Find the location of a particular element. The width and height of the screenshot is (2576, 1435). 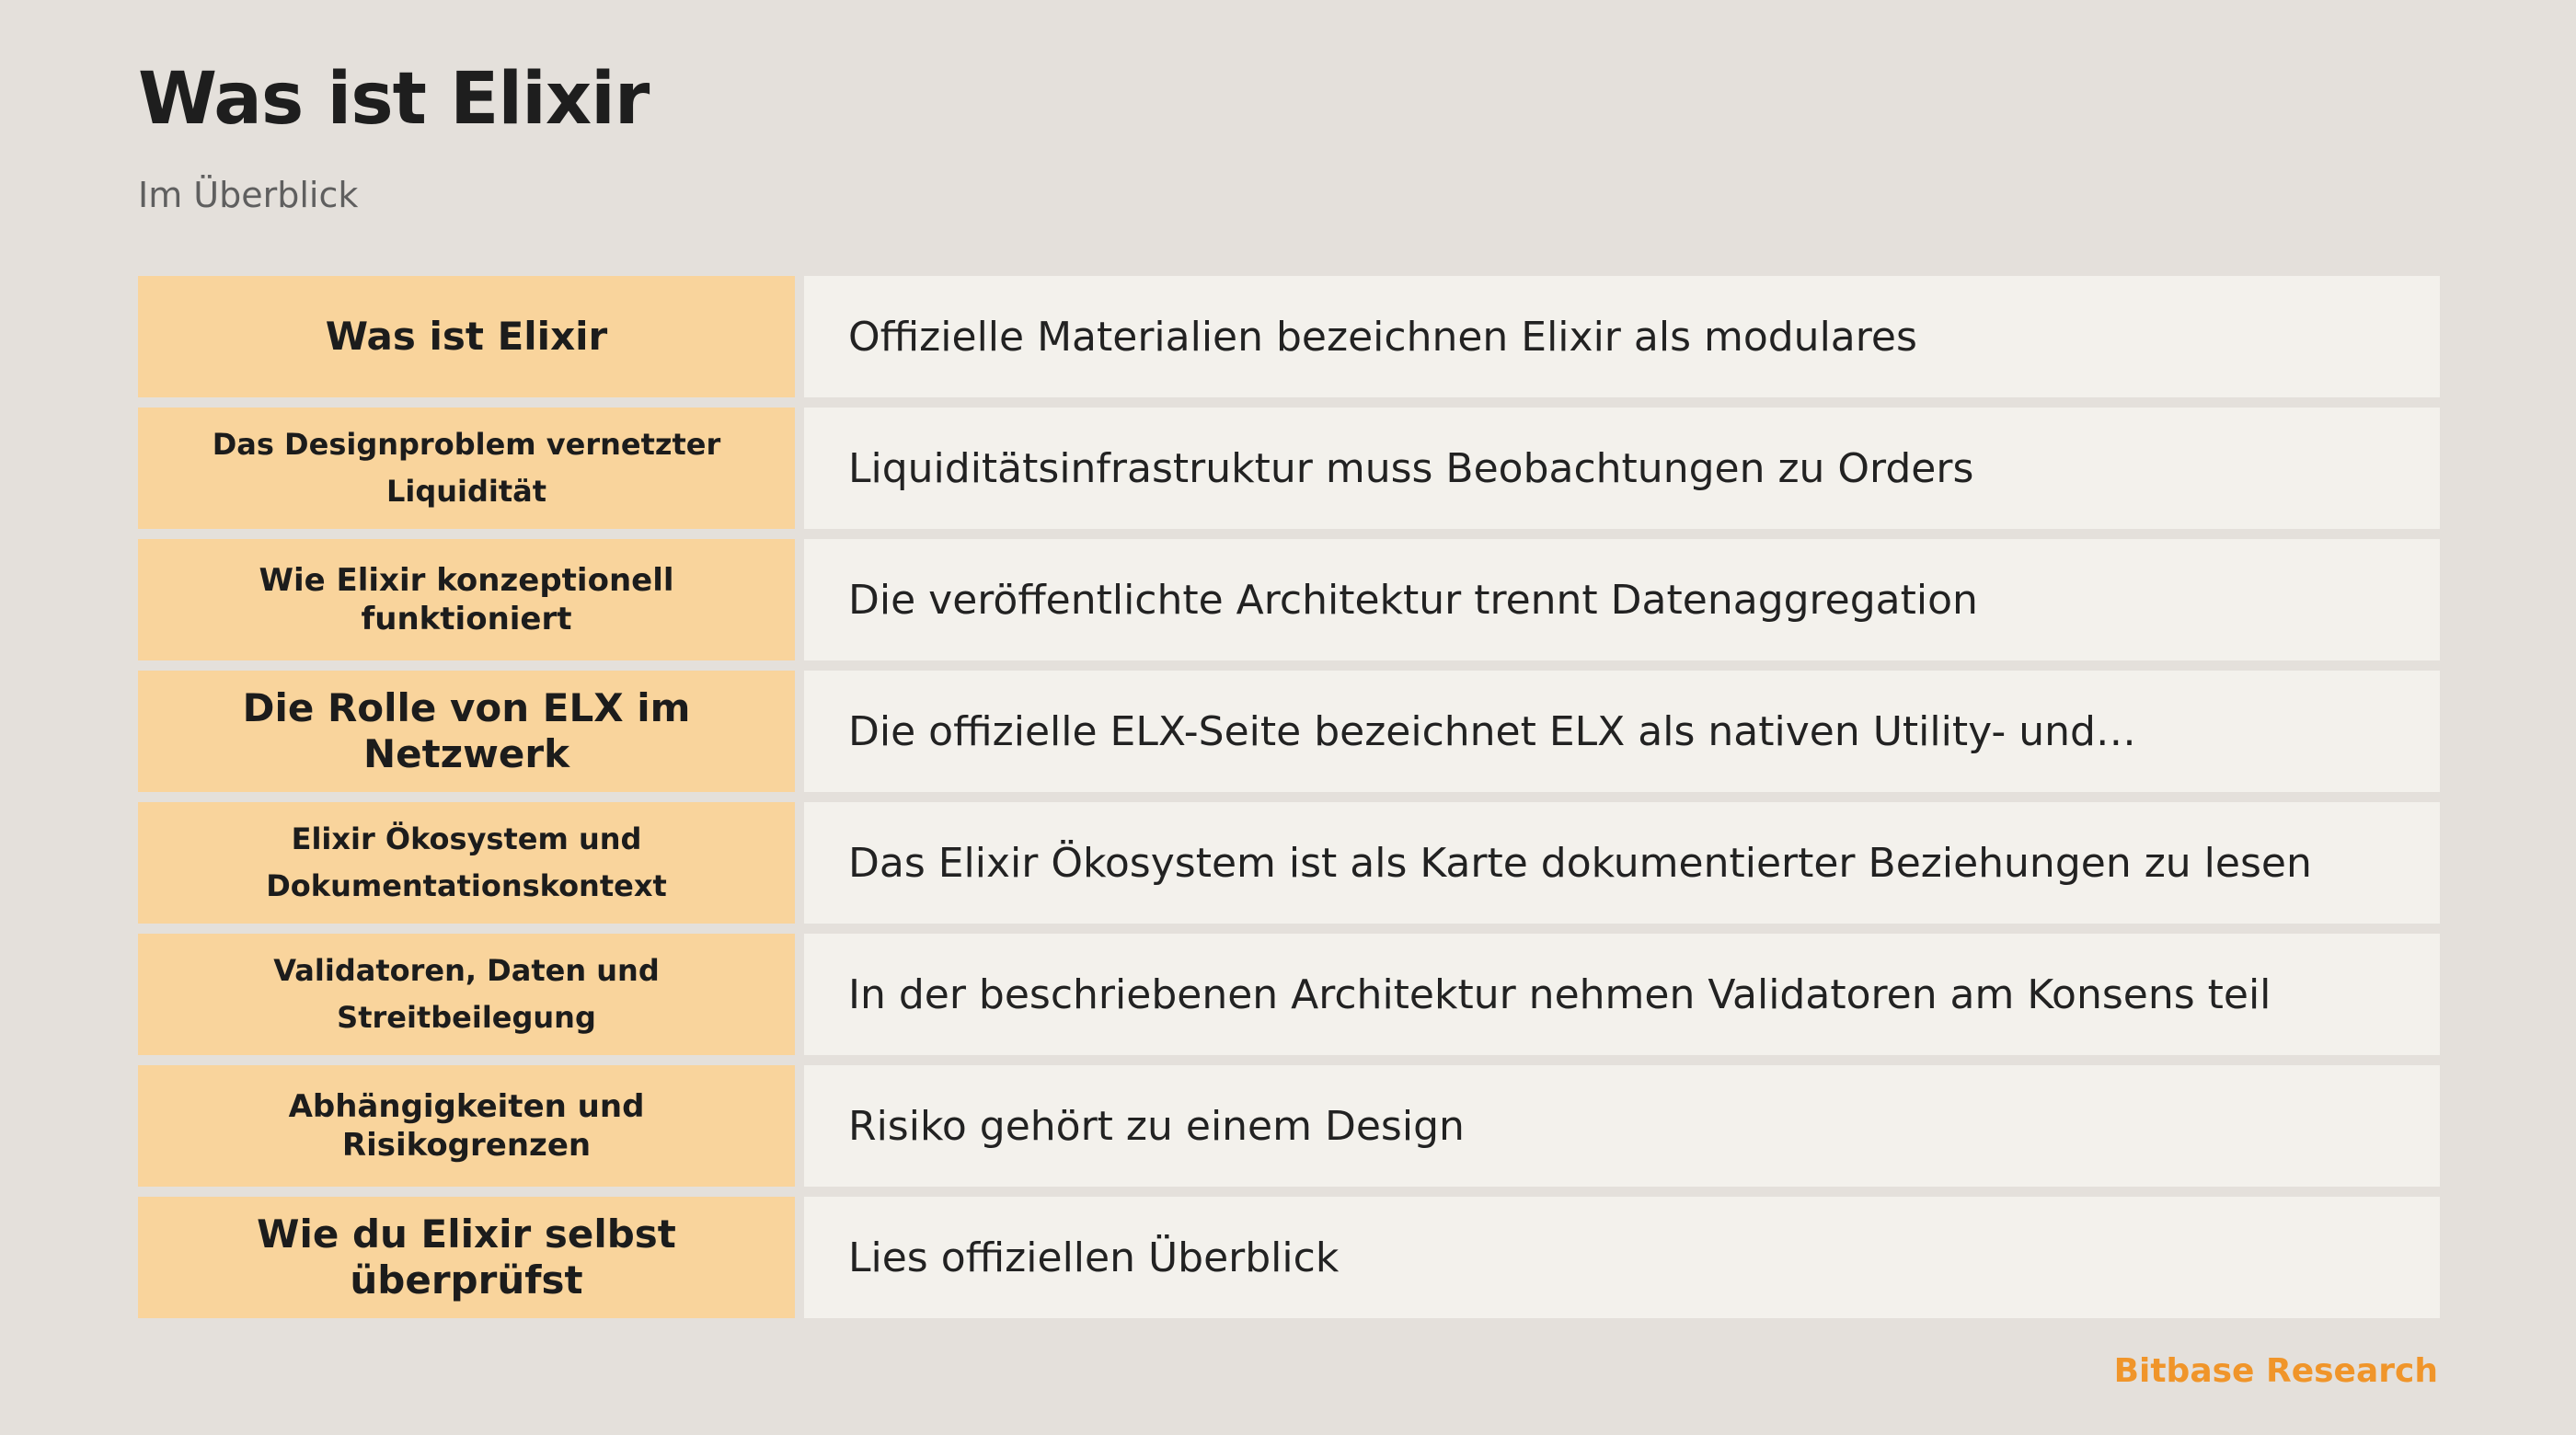

brand-footer: Bitbase Research is located at coordinates (2275, 1371).